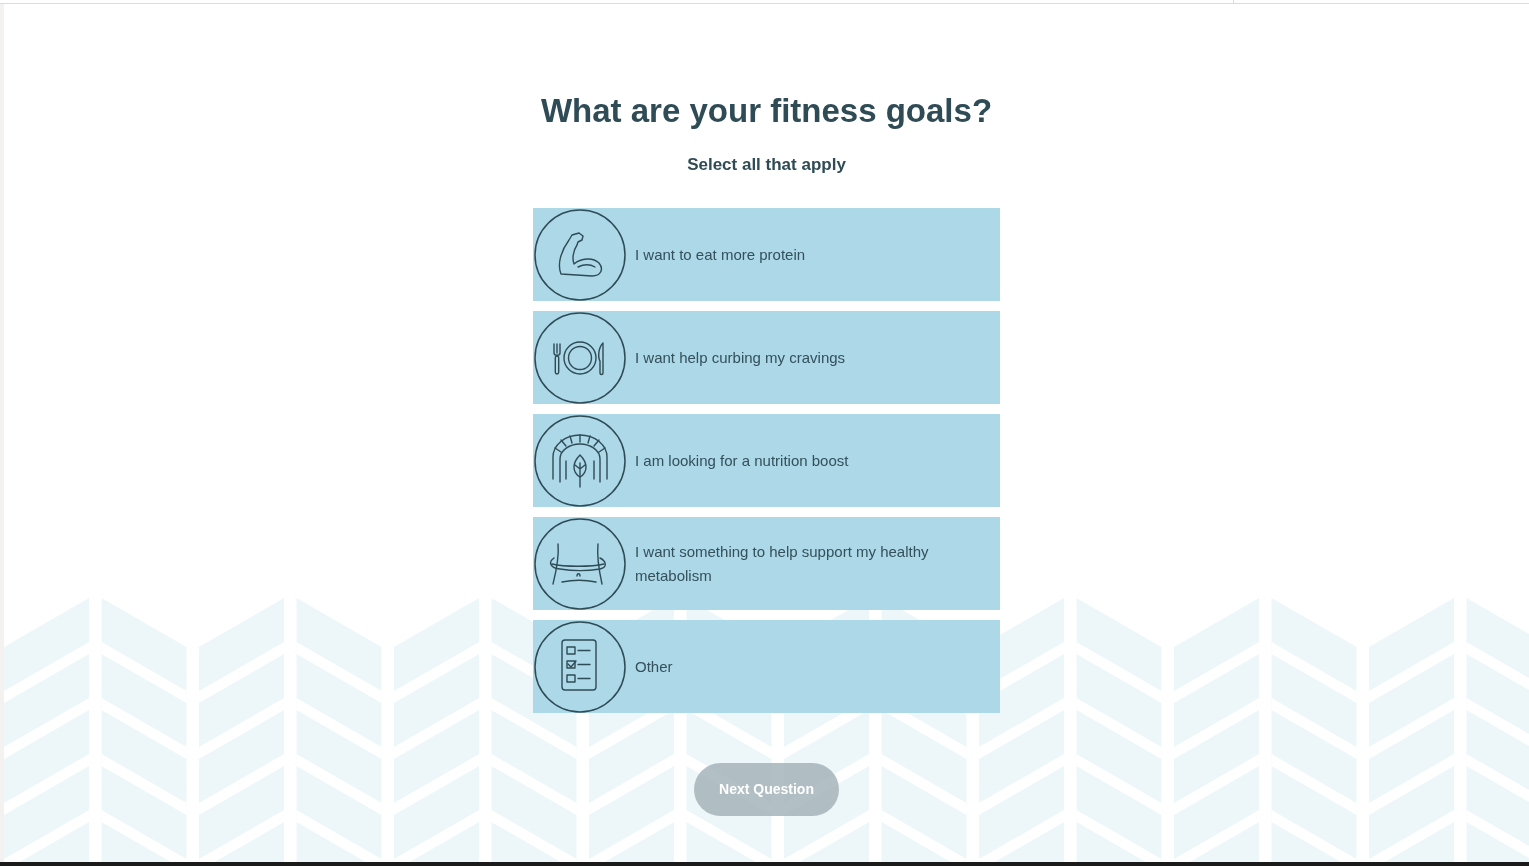 The width and height of the screenshot is (1529, 866). What do you see at coordinates (580, 666) in the screenshot?
I see `checklist-icon` at bounding box center [580, 666].